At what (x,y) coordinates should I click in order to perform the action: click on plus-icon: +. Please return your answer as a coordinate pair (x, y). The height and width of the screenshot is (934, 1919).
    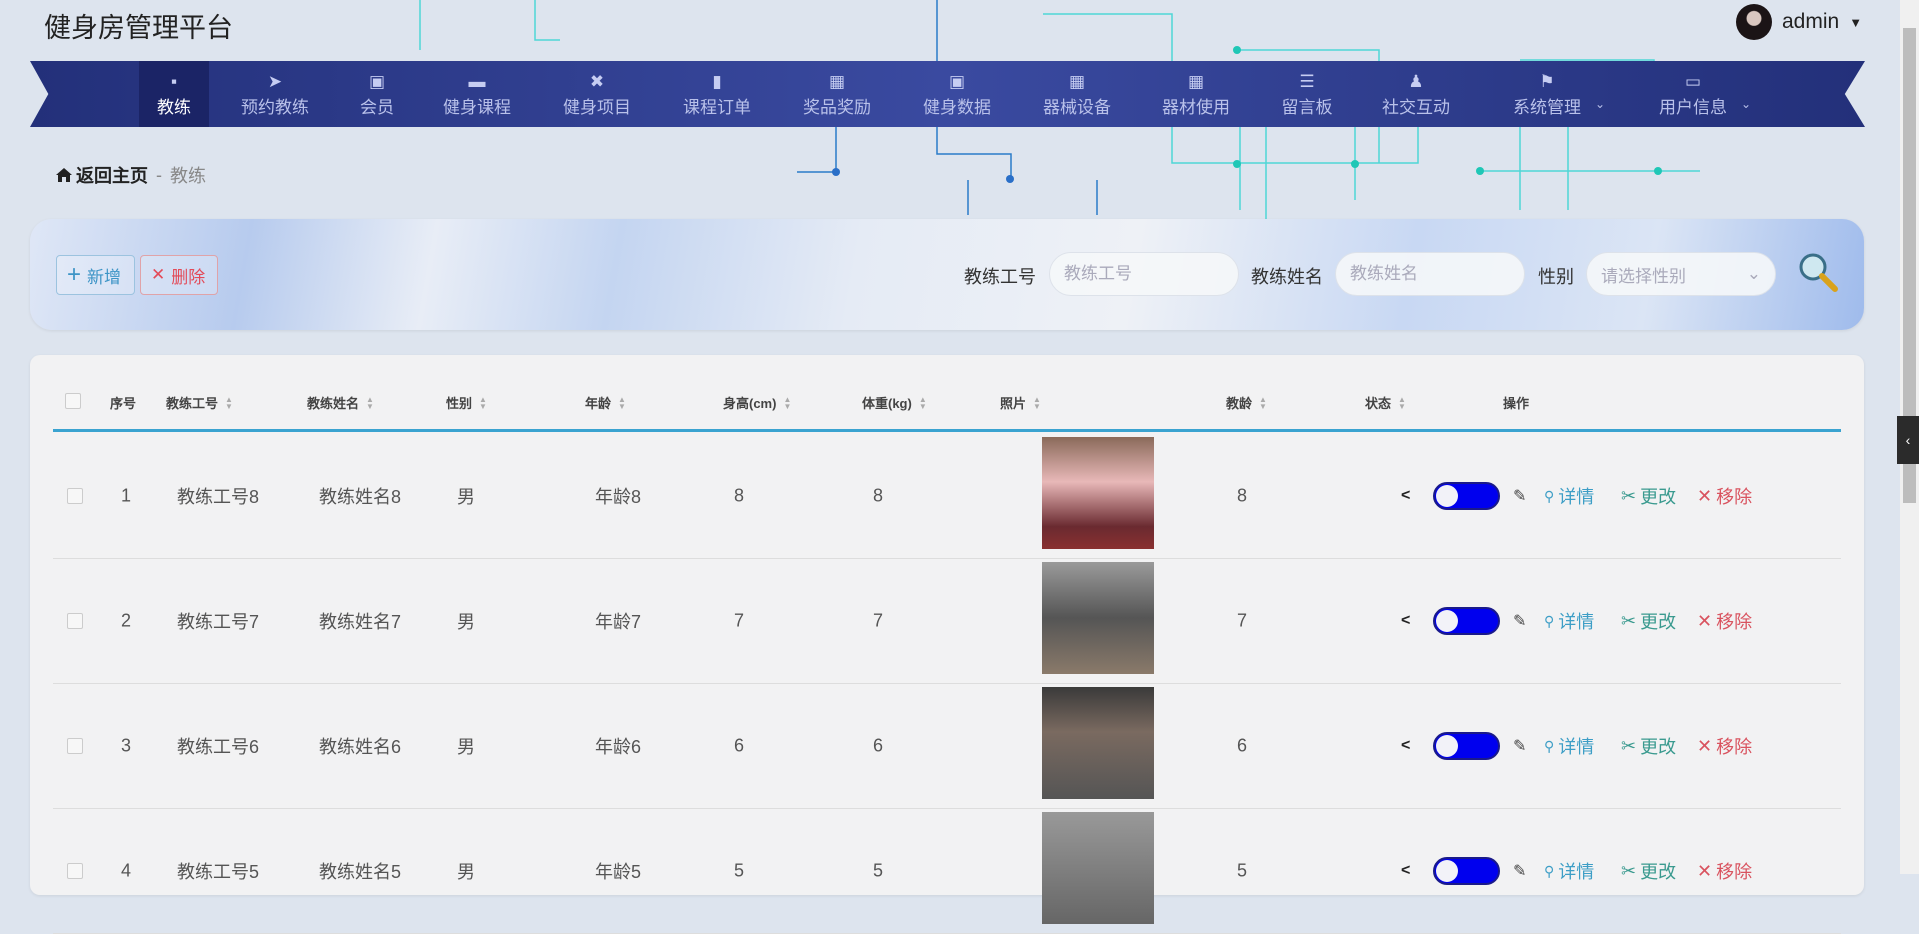
    Looking at the image, I should click on (74, 274).